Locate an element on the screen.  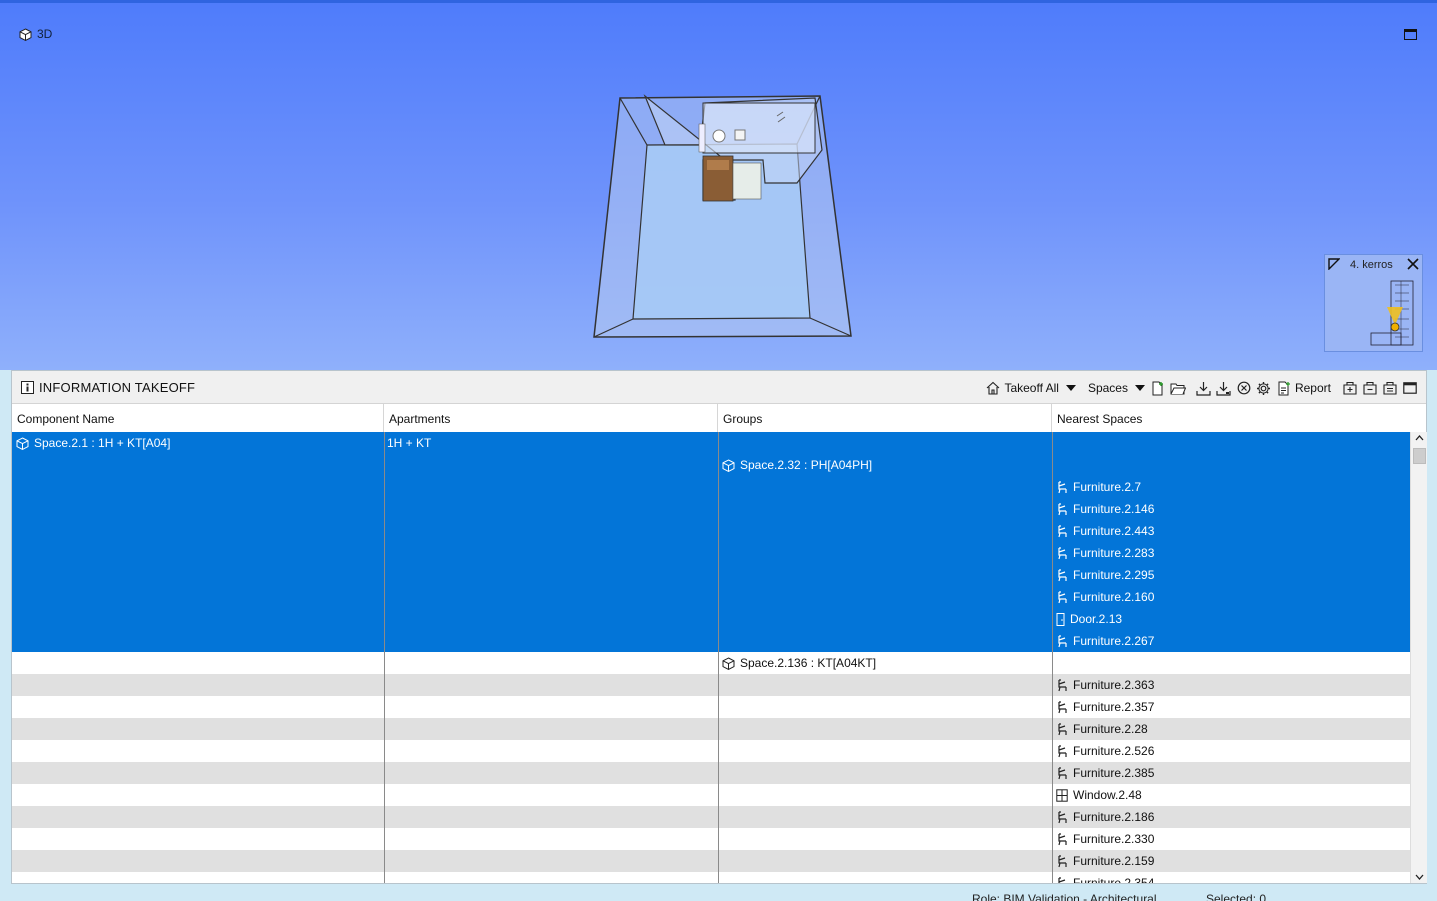
building-3d-model is located at coordinates (722, 215).